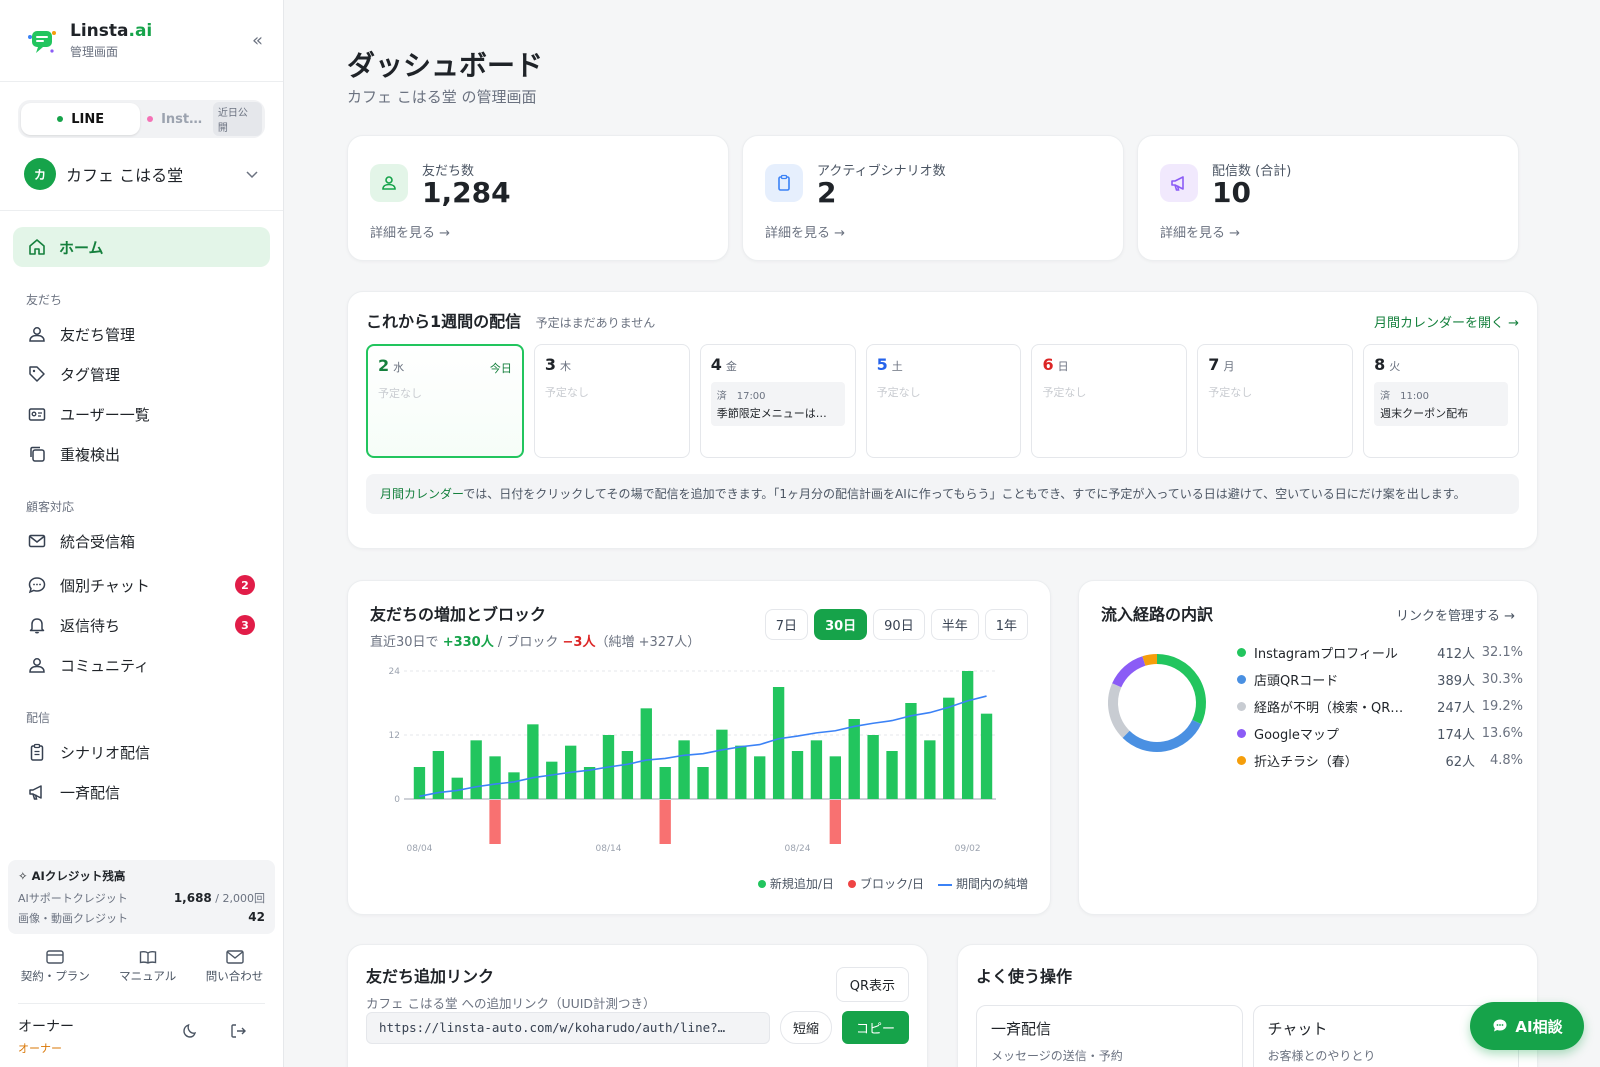  What do you see at coordinates (141, 454) in the screenshot?
I see `nav-item-duplicates: 重複検出` at bounding box center [141, 454].